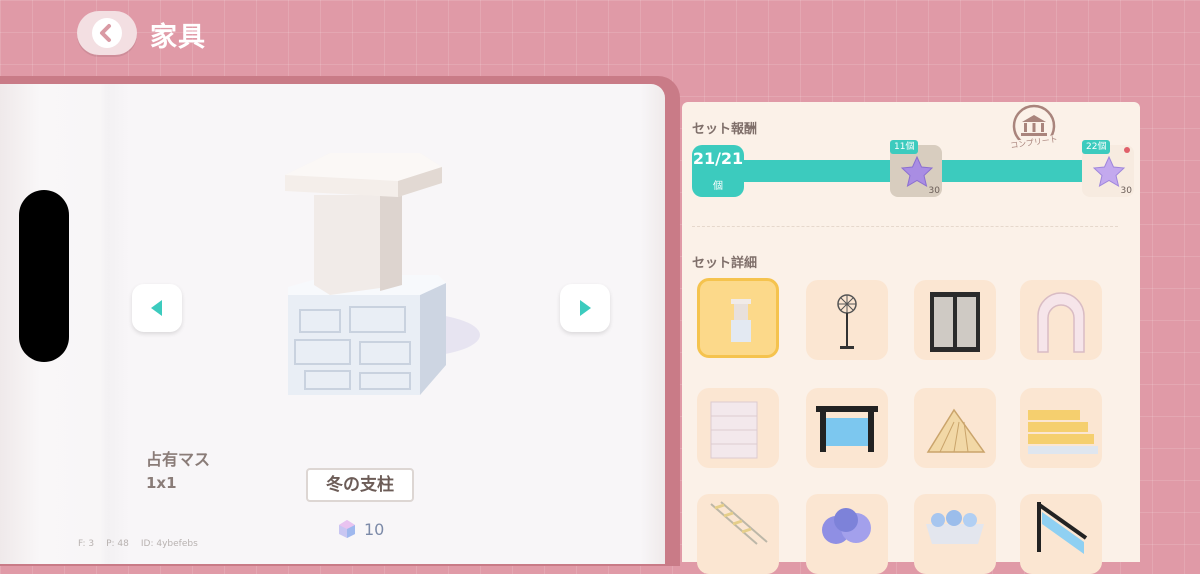  I want to click on pillar-icon, so click(741, 320).